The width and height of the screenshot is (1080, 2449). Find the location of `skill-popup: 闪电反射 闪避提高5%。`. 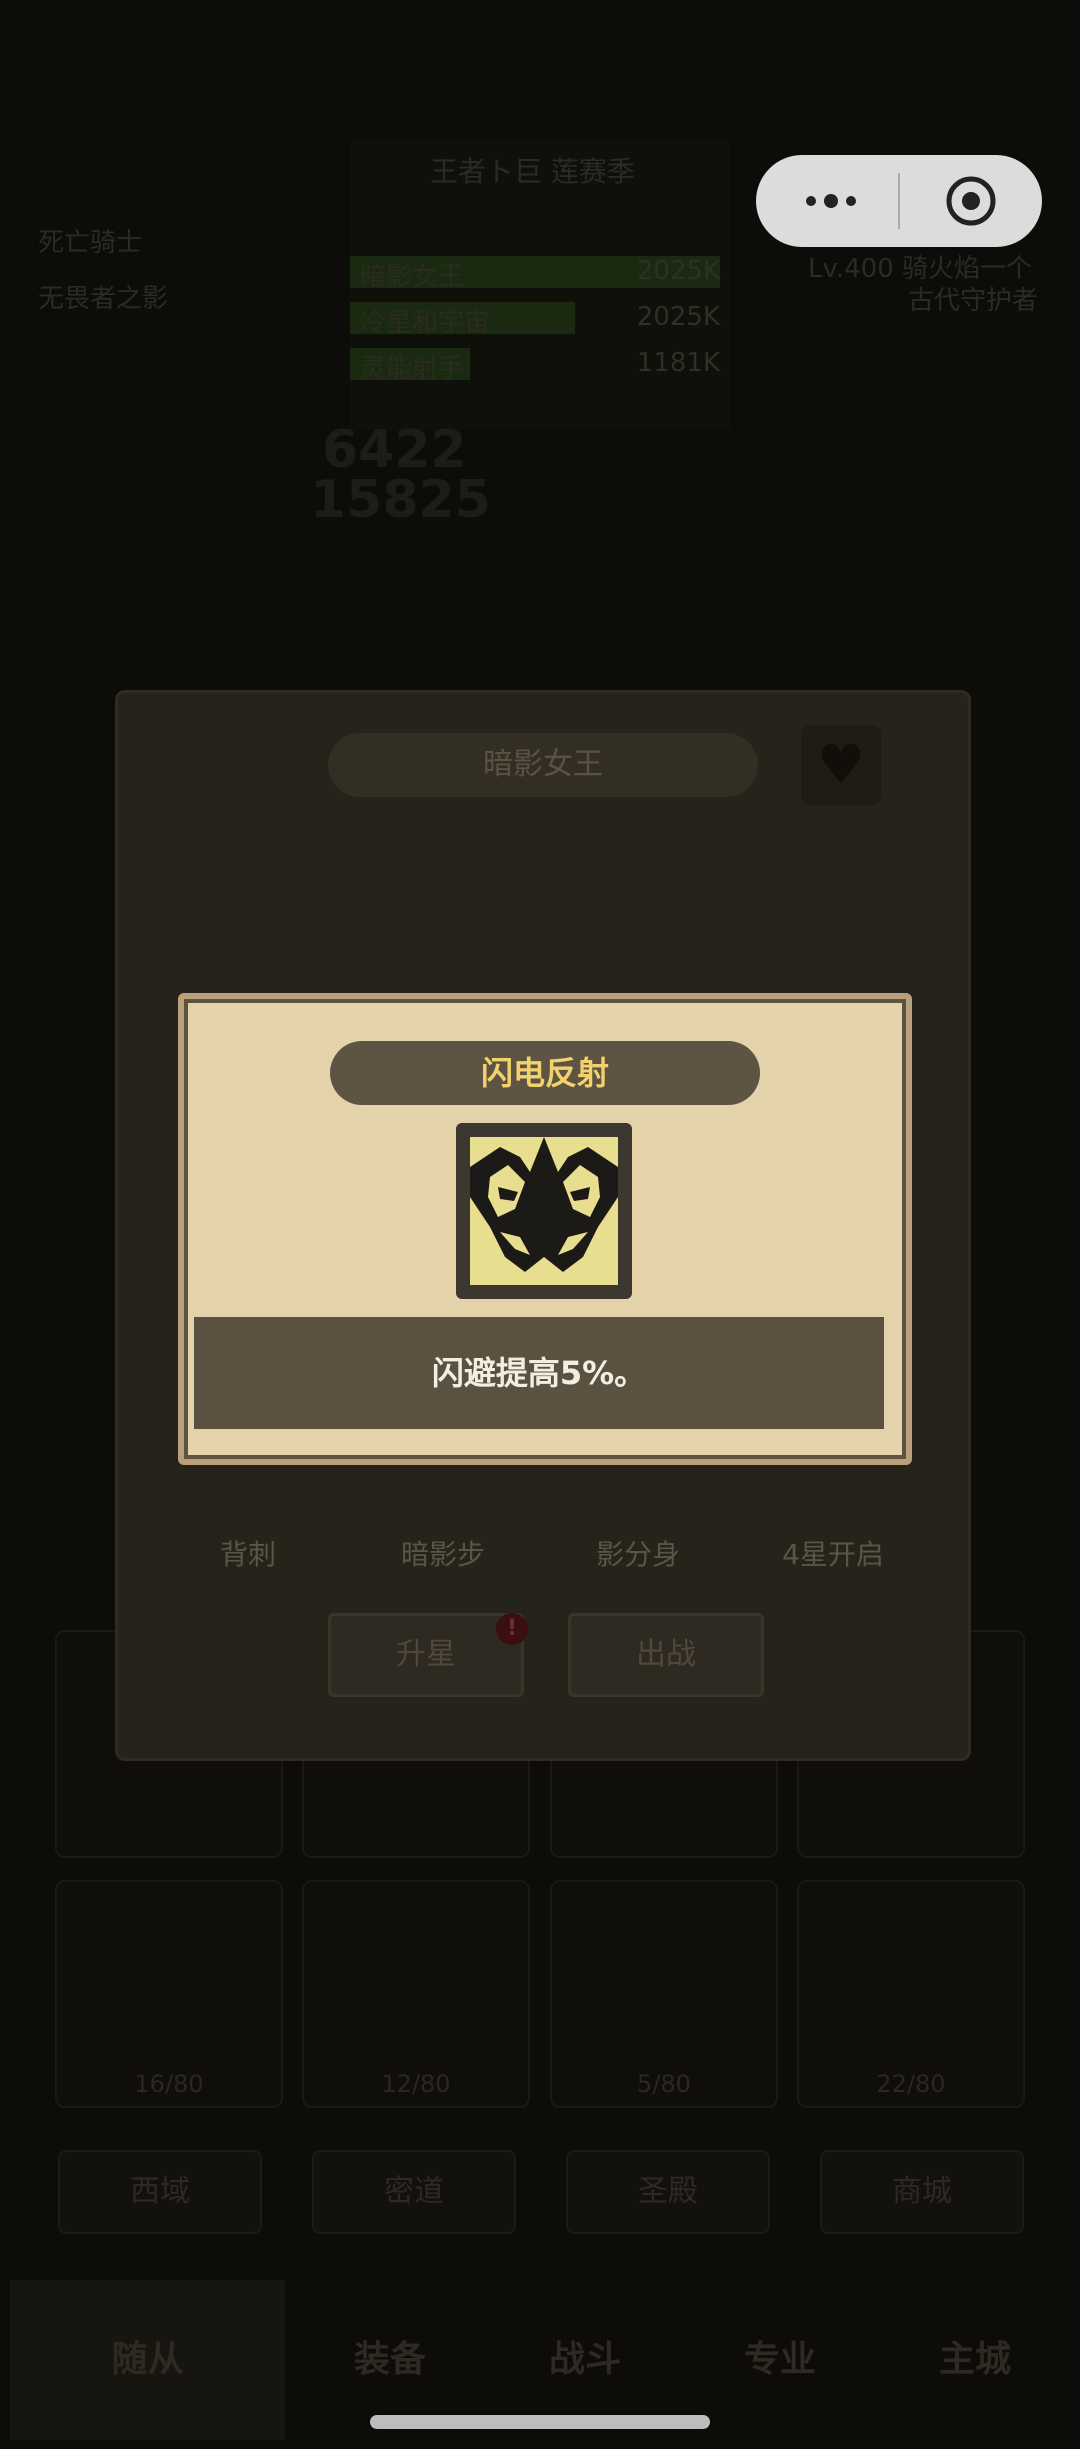

skill-popup: 闪电反射 闪避提高5%。 is located at coordinates (545, 1229).